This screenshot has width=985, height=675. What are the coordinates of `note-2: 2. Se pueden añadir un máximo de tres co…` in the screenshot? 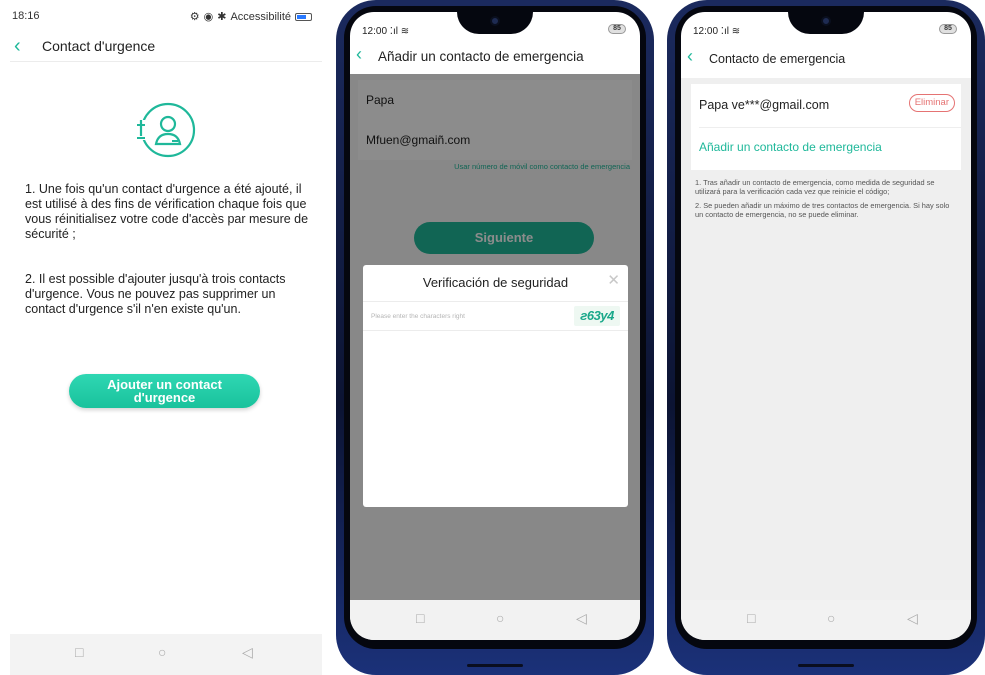 It's located at (822, 210).